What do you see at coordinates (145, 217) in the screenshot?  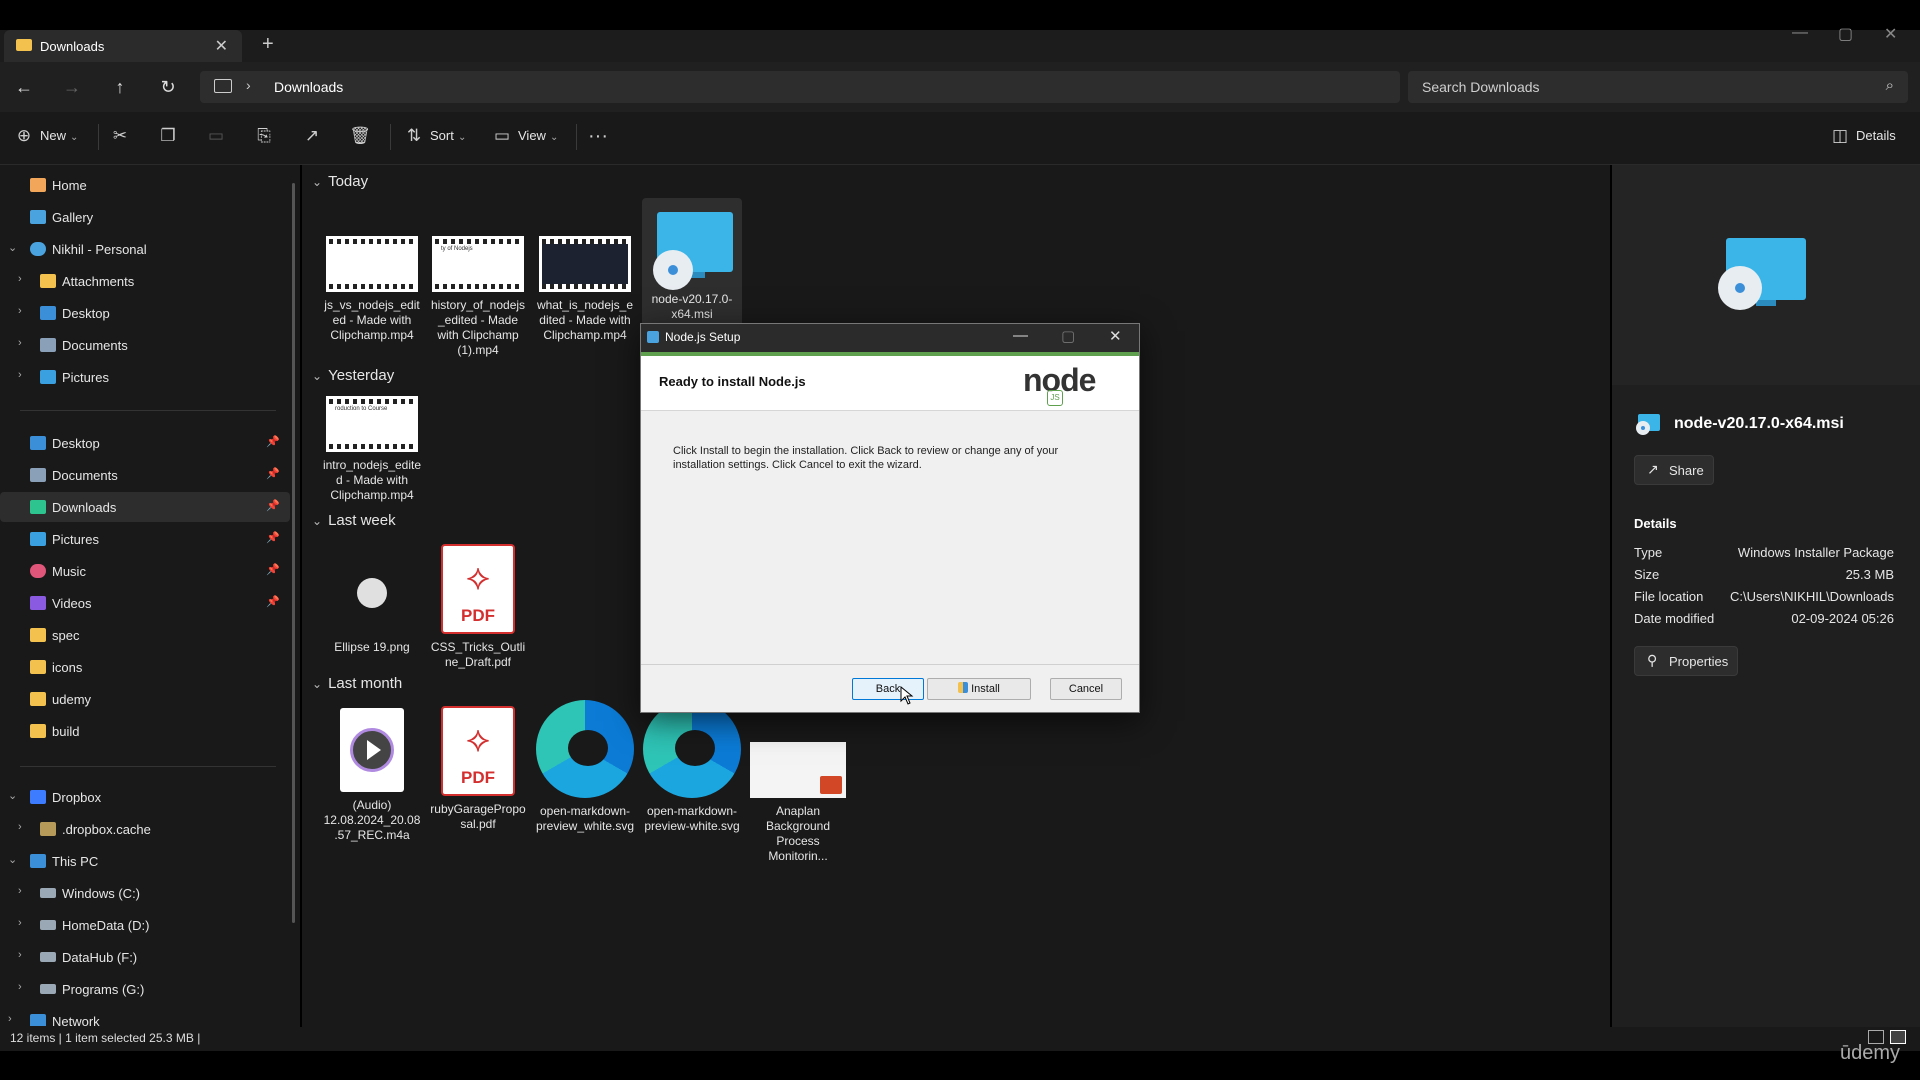 I see `nav-gallery: Gallery` at bounding box center [145, 217].